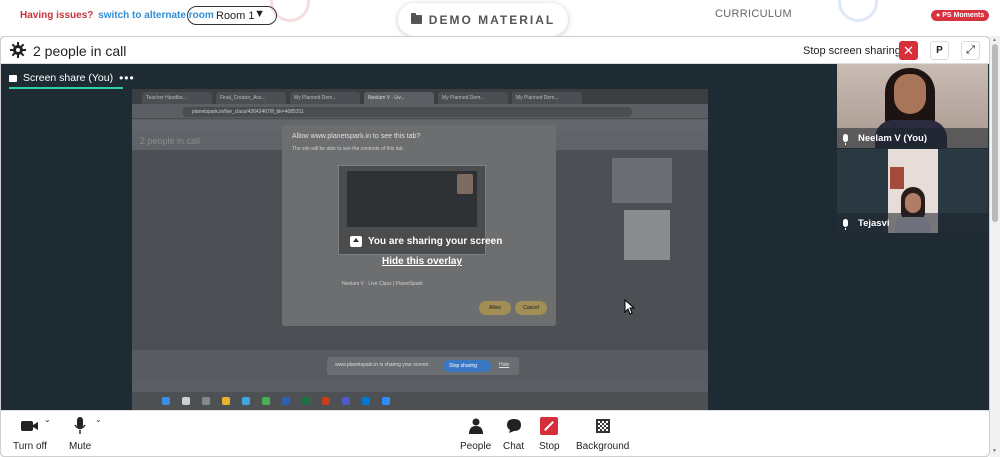 Image resolution: width=1000 pixels, height=457 pixels. I want to click on issue-notice: Having issues? switch to alternate room, so click(117, 15).